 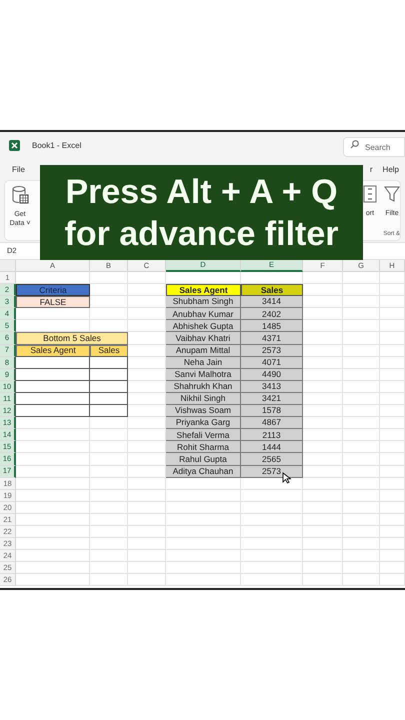 I want to click on table-cell: 2113, so click(x=272, y=435).